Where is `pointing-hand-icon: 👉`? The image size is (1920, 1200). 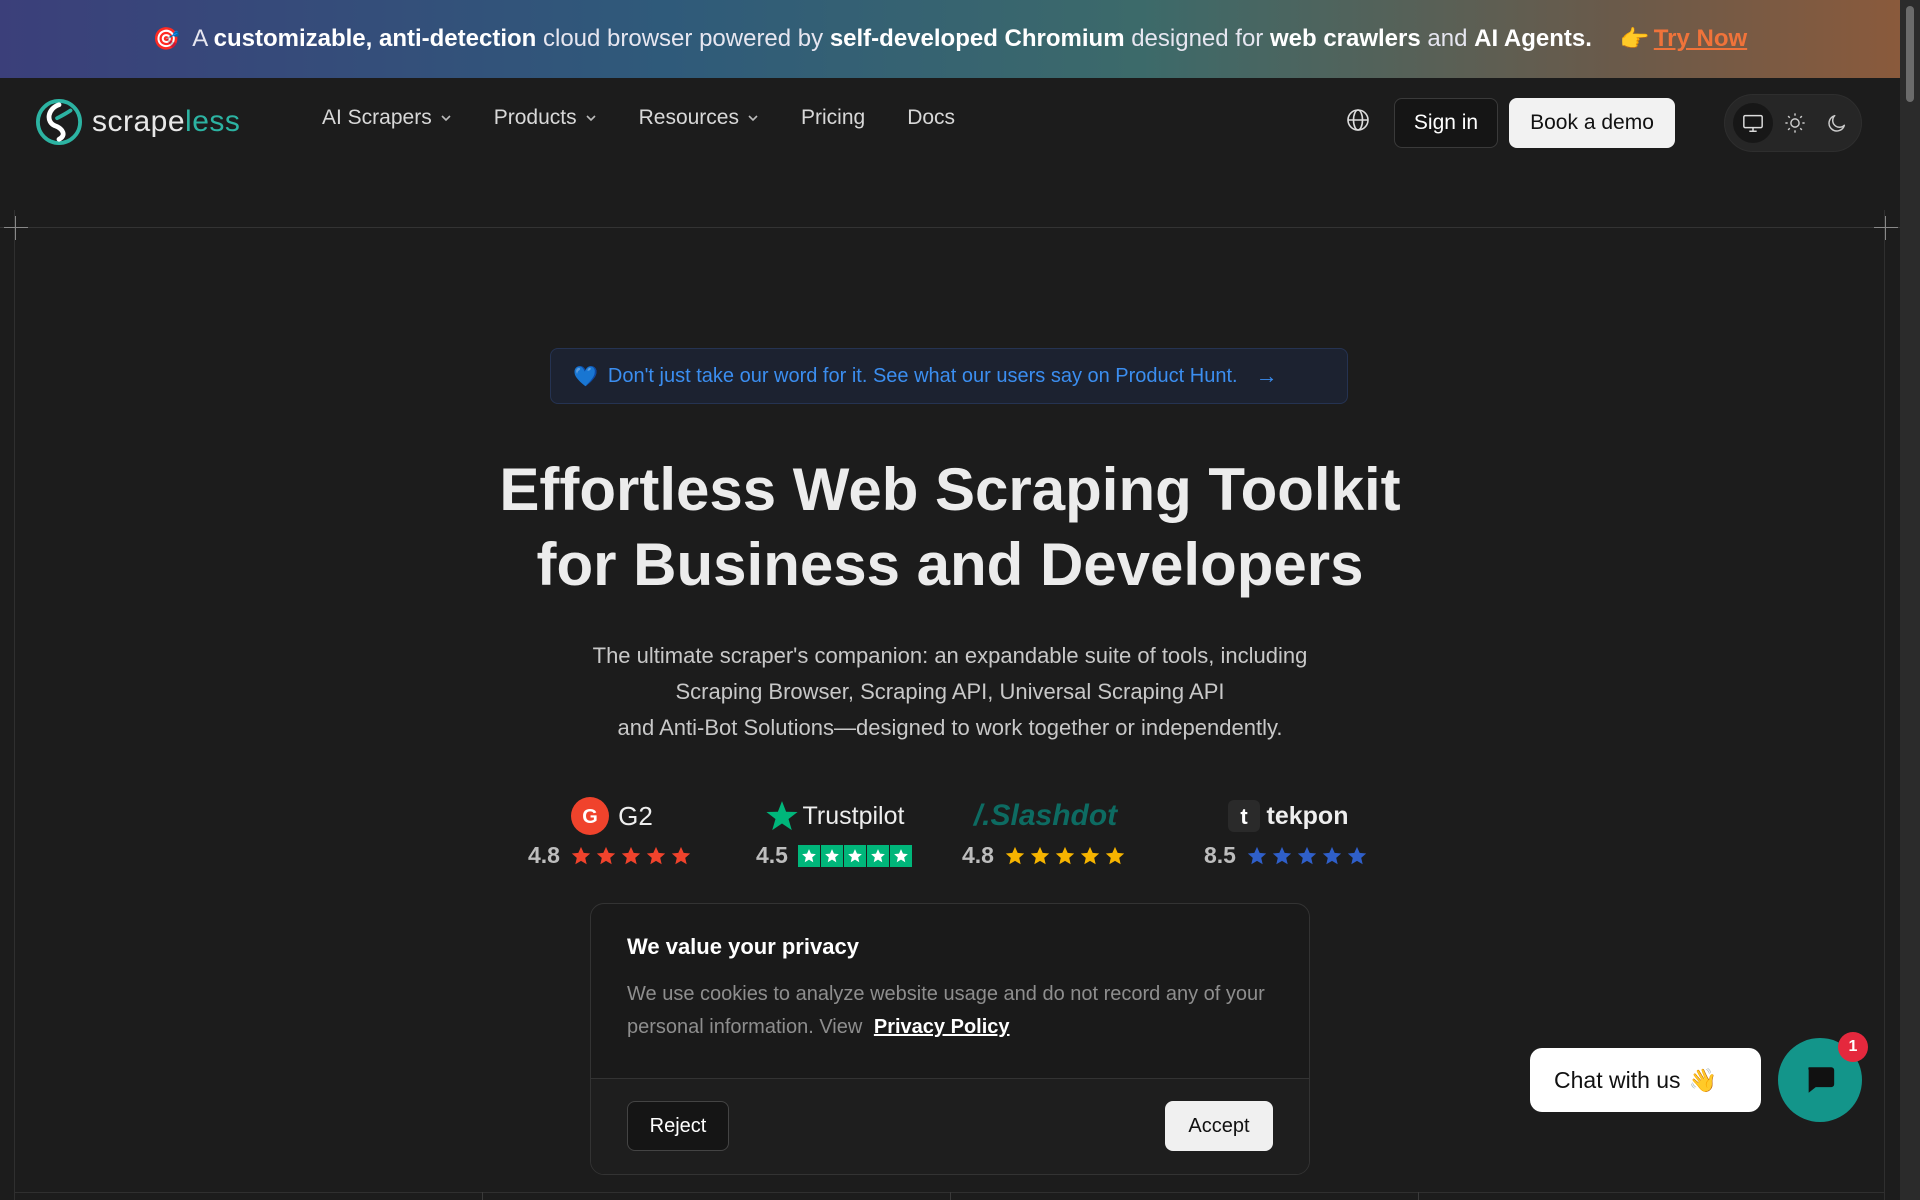
pointing-hand-icon: 👉 is located at coordinates (1634, 39).